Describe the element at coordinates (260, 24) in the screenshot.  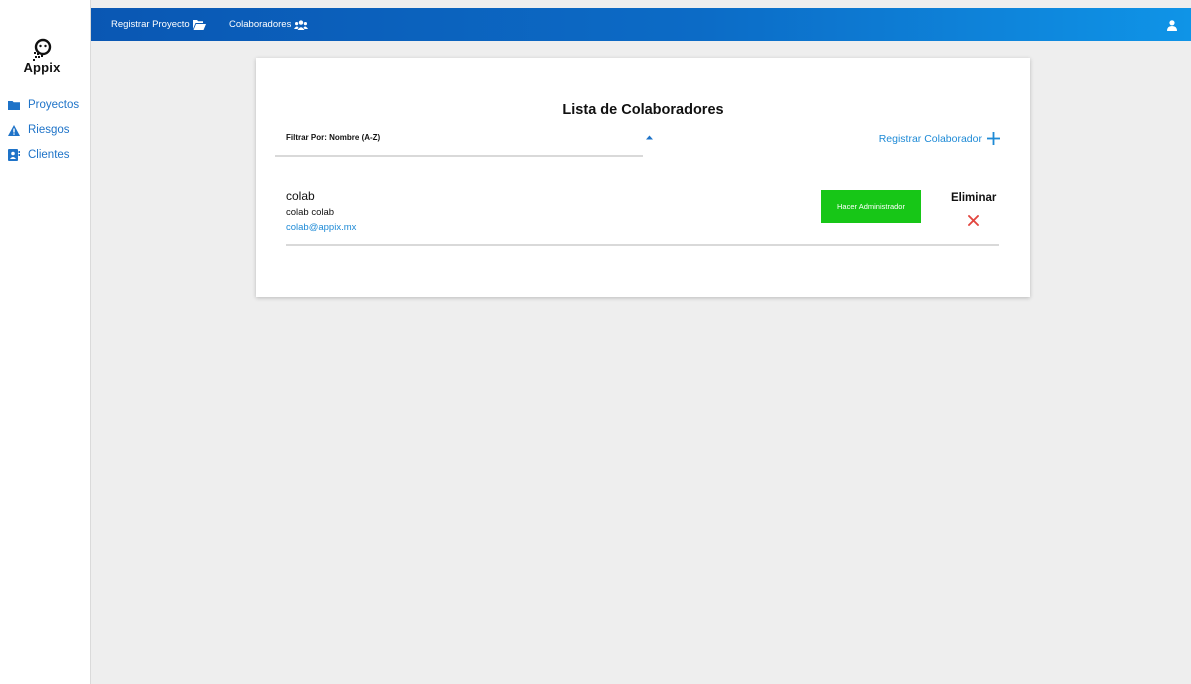
I see `nav-label: Colaboradores` at that location.